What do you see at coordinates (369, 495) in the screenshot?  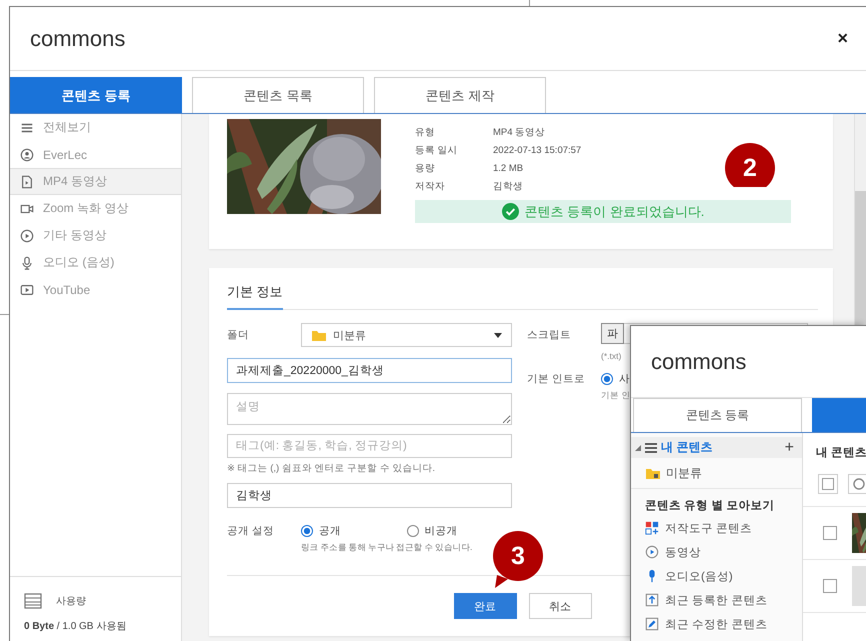 I see `input-field: 김학생` at bounding box center [369, 495].